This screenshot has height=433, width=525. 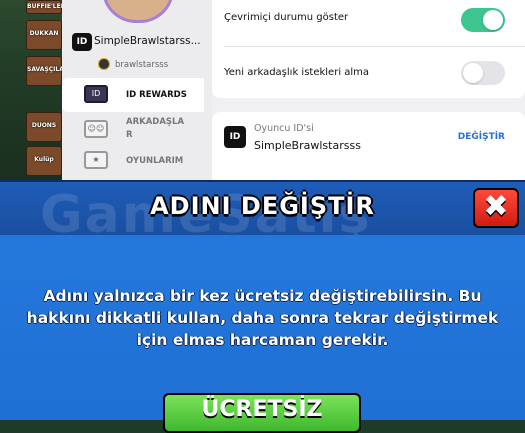 I want to click on friend-requests-toggle, so click(x=483, y=73).